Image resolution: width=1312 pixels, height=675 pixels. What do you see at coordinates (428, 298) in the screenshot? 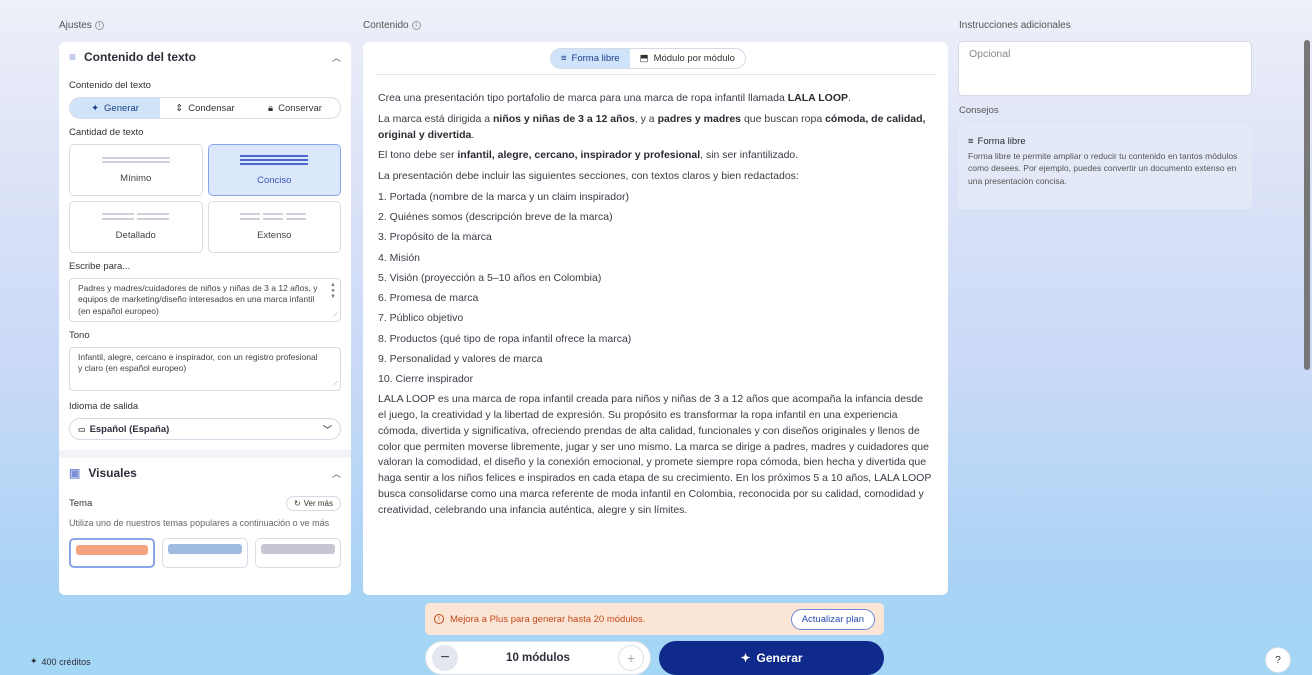
I see `list-item: 6. Promesa de marca` at bounding box center [428, 298].